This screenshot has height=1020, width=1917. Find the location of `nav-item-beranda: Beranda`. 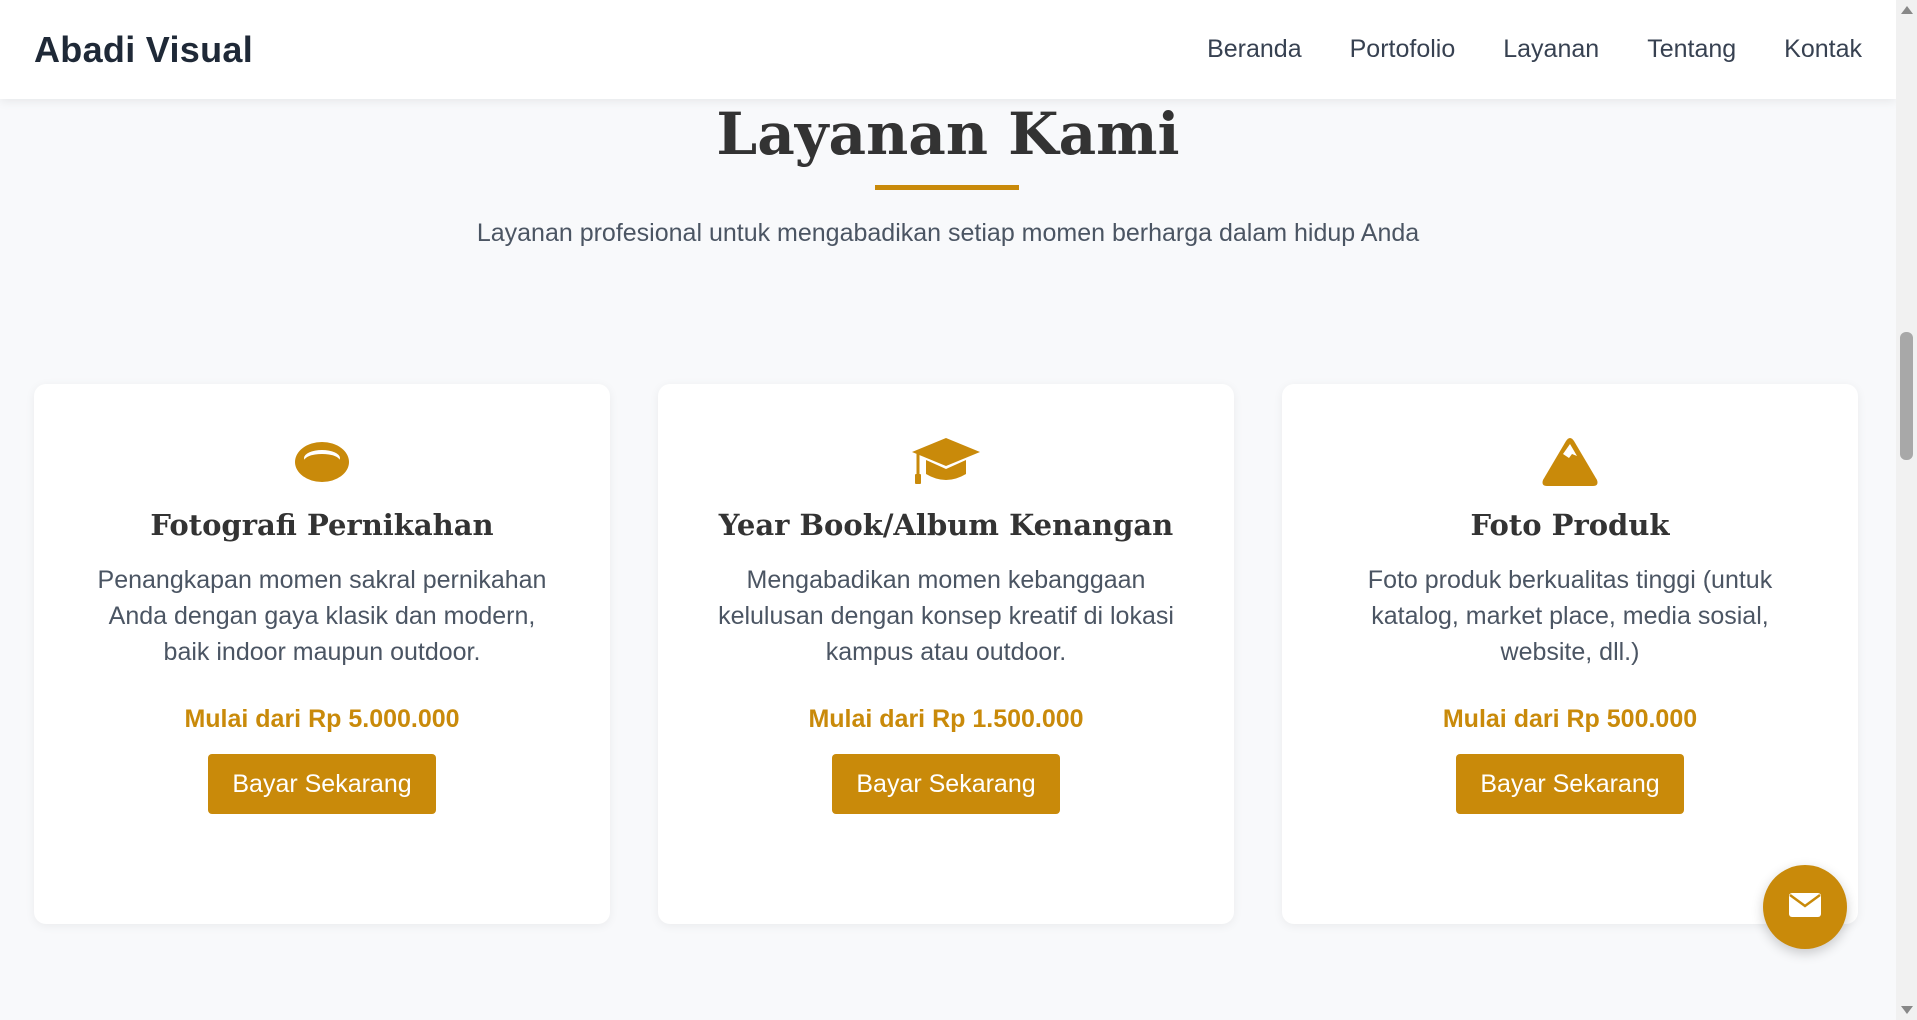

nav-item-beranda: Beranda is located at coordinates (1254, 49).